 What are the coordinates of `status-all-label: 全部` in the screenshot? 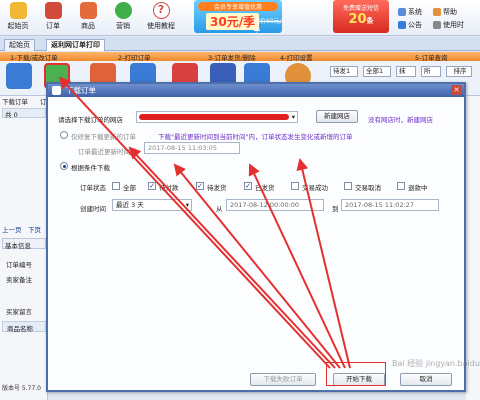 It's located at (129, 188).